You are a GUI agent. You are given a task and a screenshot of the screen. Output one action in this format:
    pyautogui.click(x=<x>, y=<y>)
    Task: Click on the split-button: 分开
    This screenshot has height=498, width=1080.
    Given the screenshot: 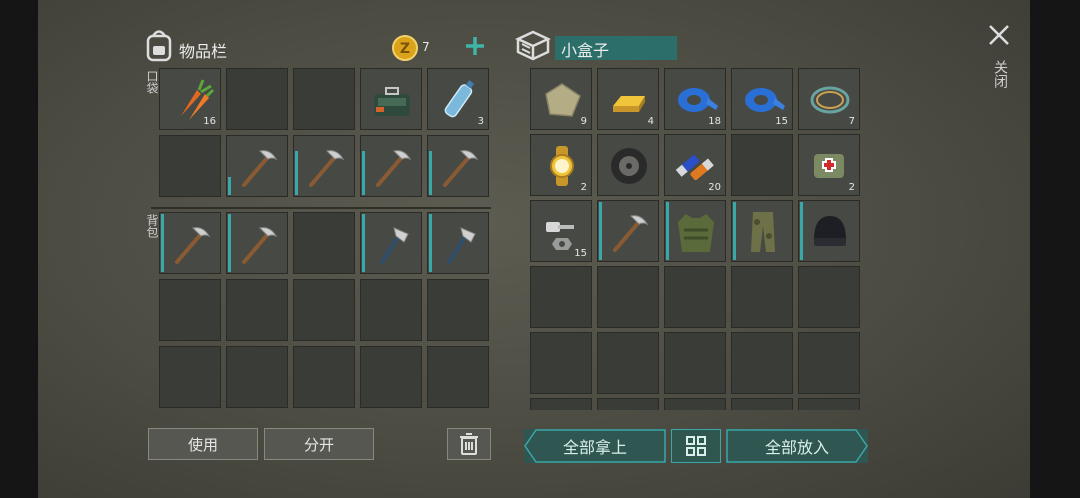 What is the action you would take?
    pyautogui.click(x=319, y=444)
    